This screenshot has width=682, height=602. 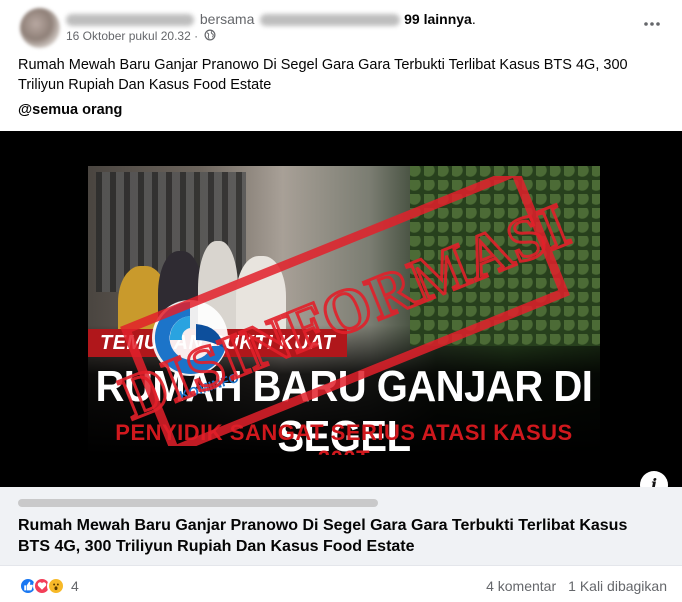 I want to click on more-options-button, so click(x=652, y=24).